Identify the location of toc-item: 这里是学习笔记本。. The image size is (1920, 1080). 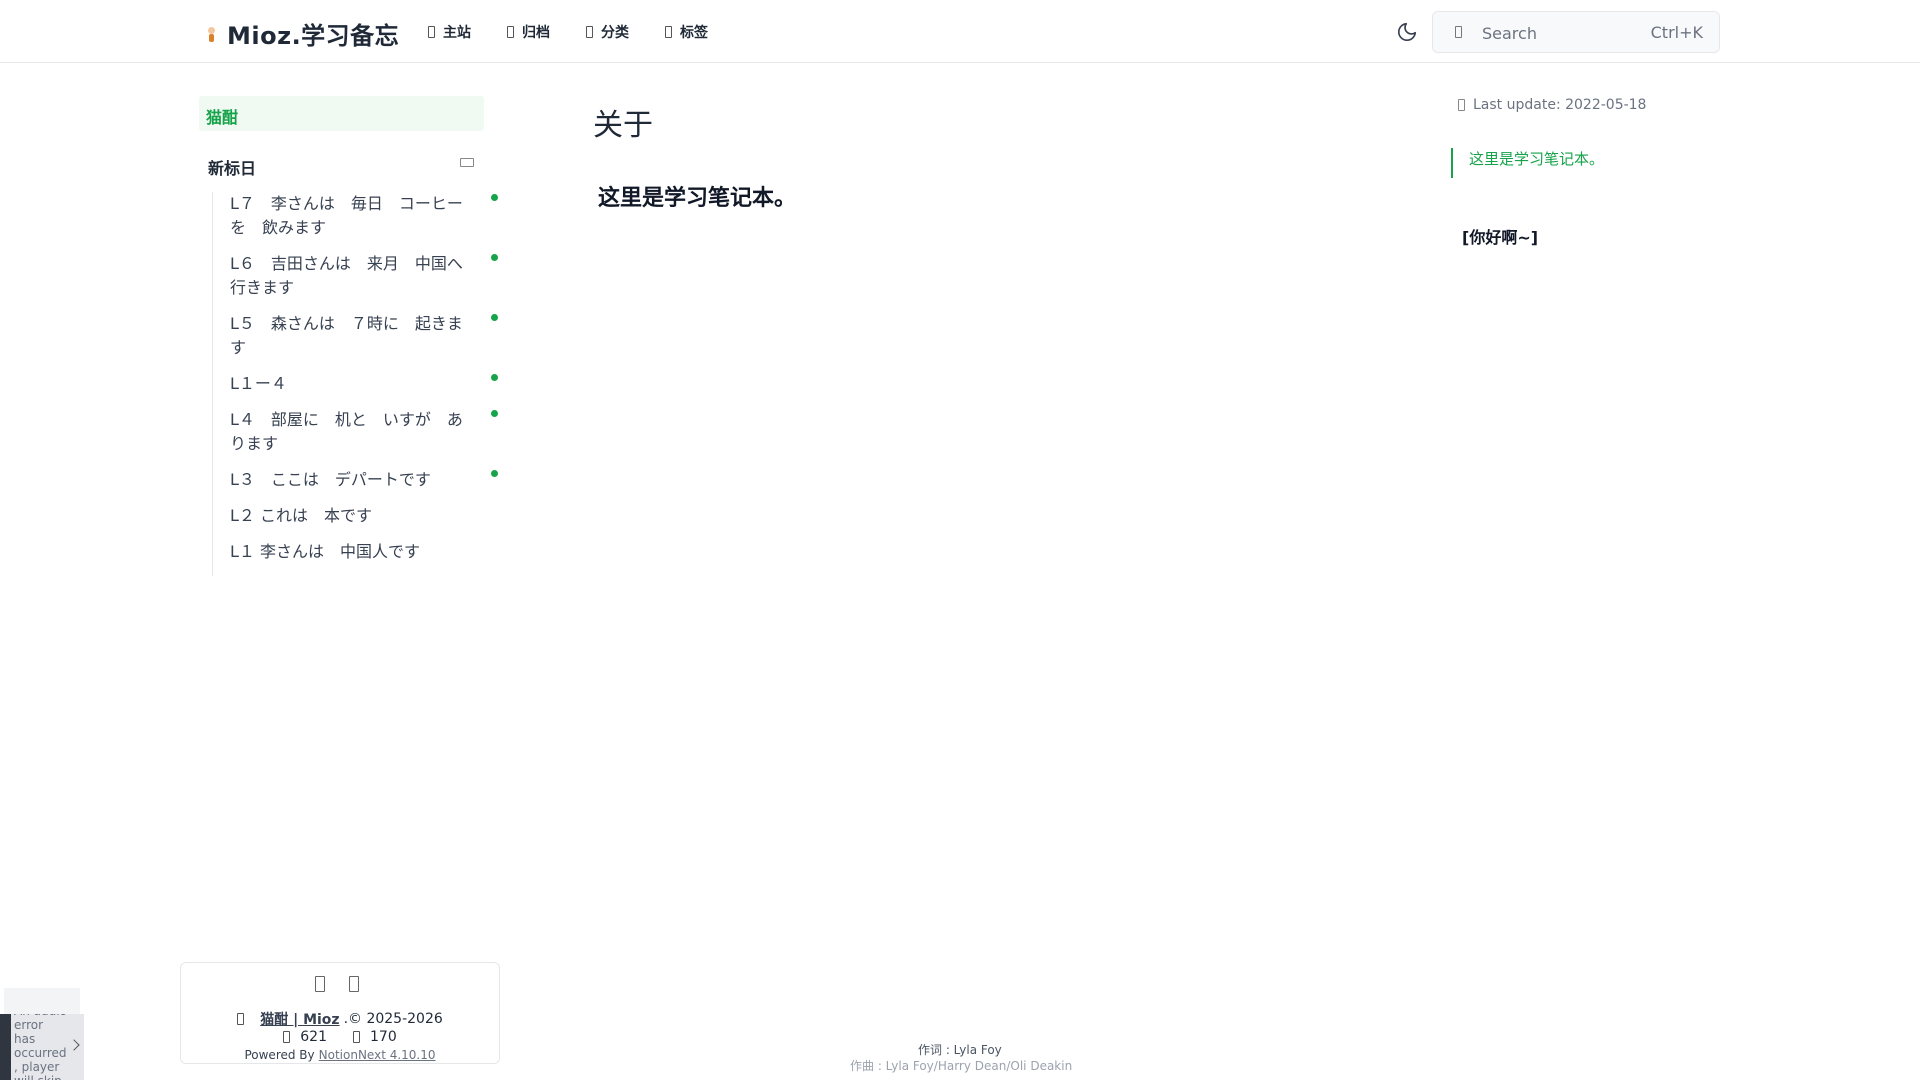
(1527, 163).